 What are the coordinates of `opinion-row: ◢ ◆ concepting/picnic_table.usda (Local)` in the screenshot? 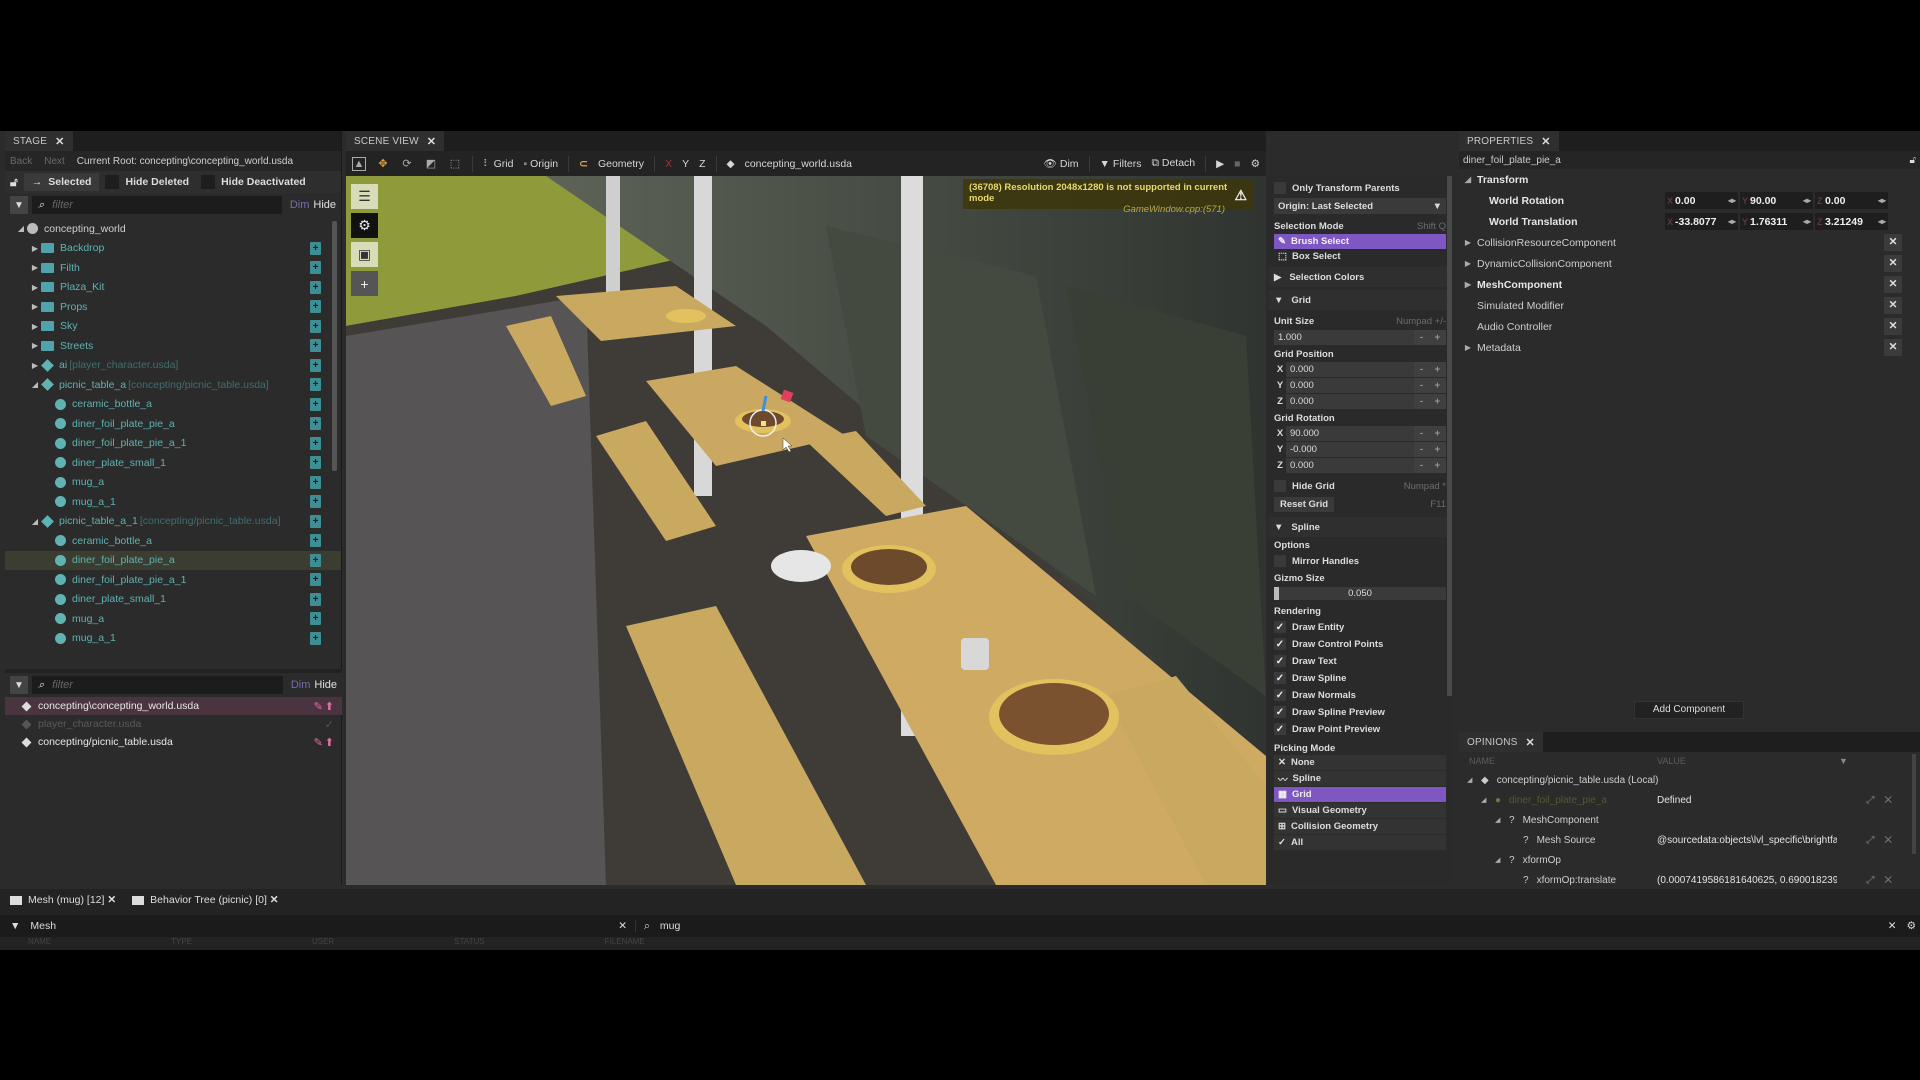 It's located at (1689, 780).